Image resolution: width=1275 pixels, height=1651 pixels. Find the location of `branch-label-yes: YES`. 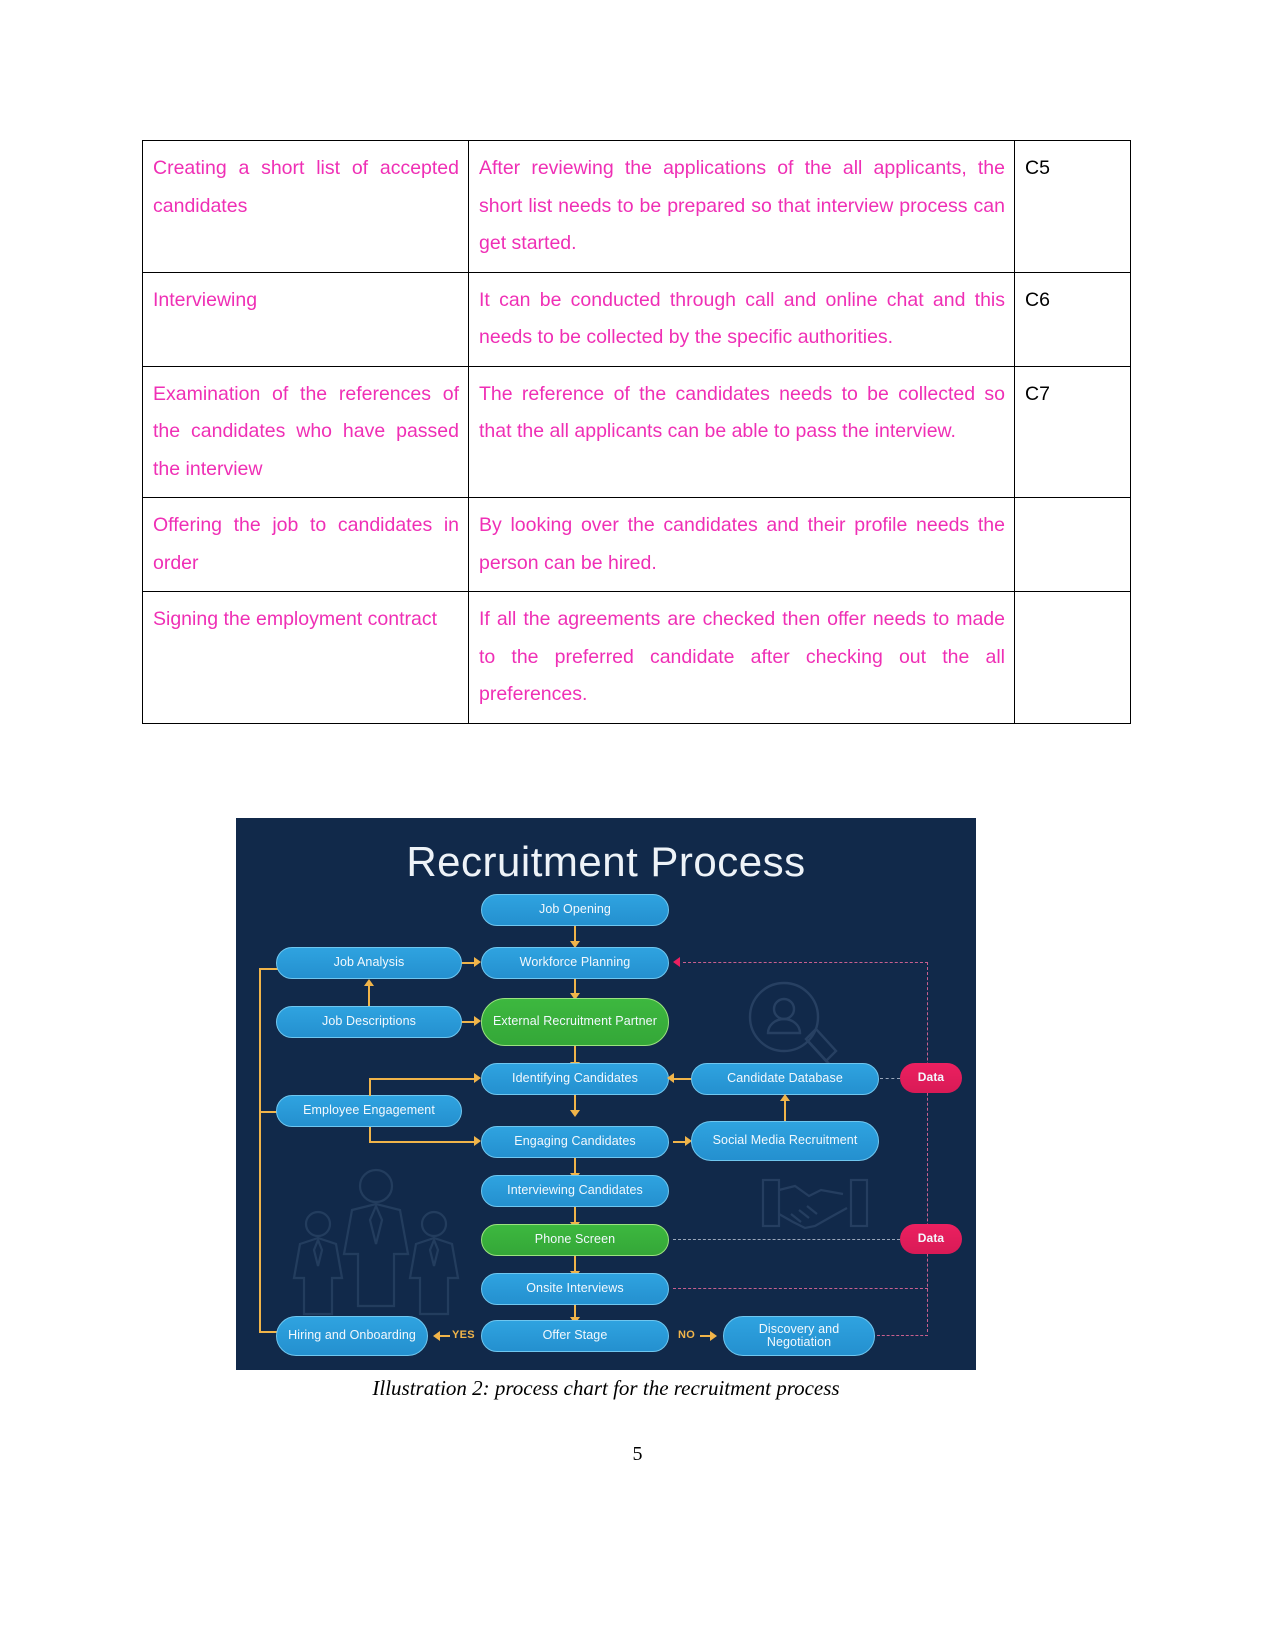

branch-label-yes: YES is located at coordinates (463, 1335).